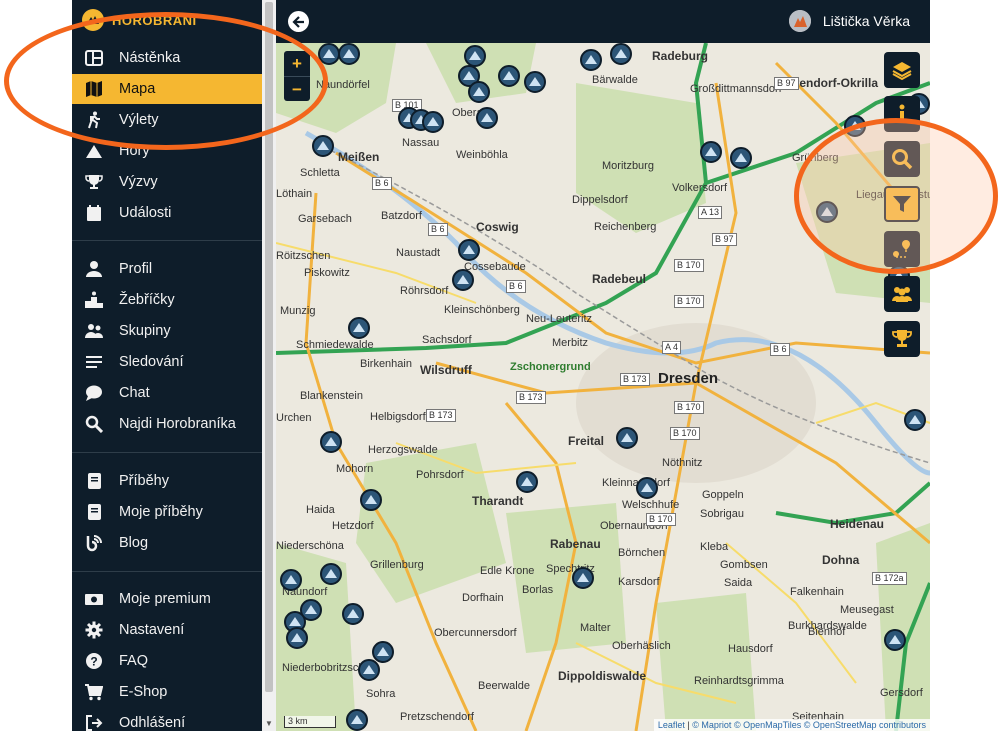 This screenshot has width=1000, height=731. I want to click on sidebar-item-faq: ? FAQ, so click(167, 661).